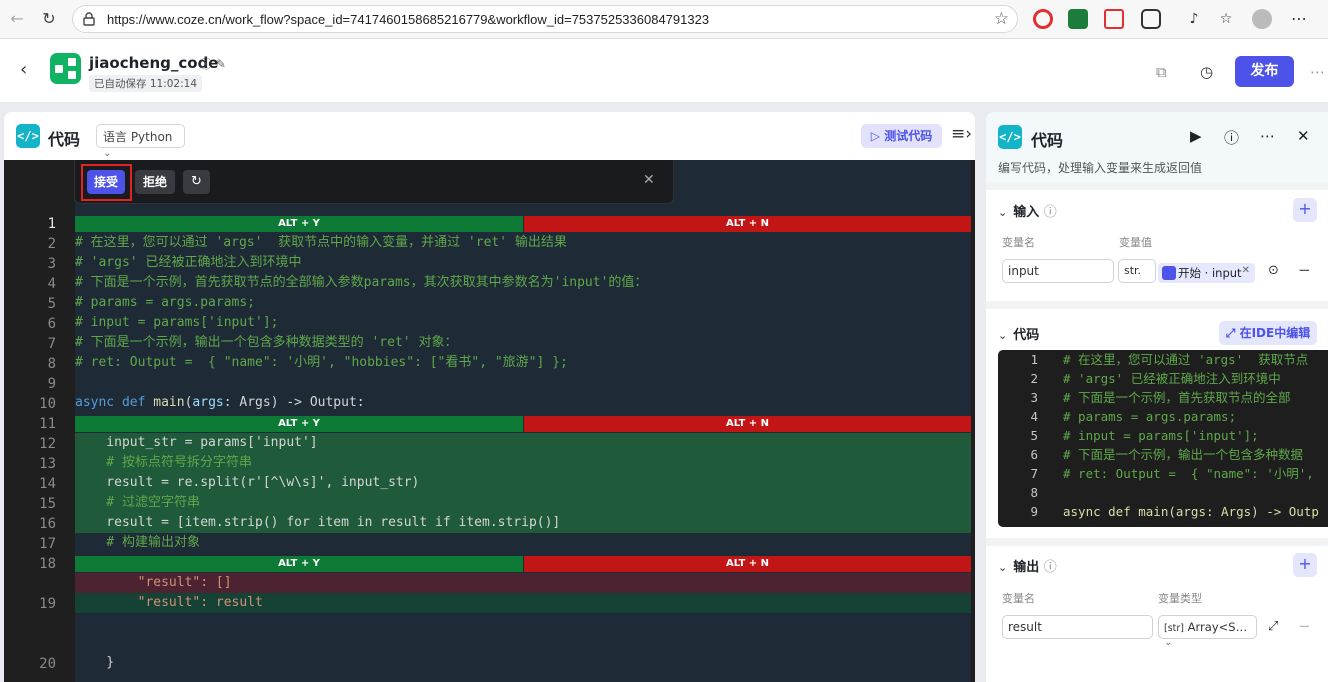 Image resolution: width=1328 pixels, height=682 pixels. Describe the element at coordinates (1018, 333) in the screenshot. I see `code-section-header: ⌄ 代码` at that location.